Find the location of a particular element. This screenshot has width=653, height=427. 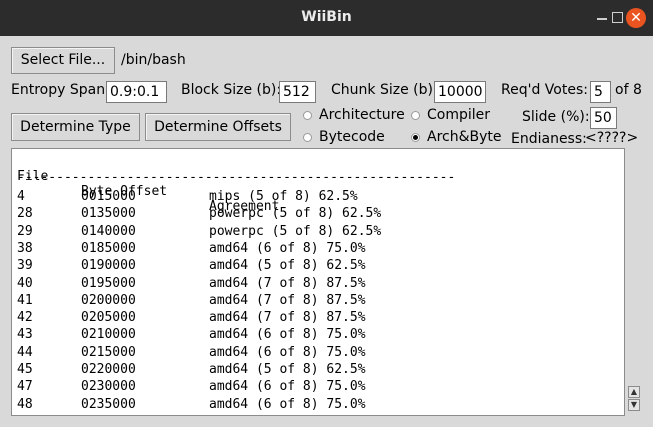

block-size-label: Block Size (b): is located at coordinates (231, 90).